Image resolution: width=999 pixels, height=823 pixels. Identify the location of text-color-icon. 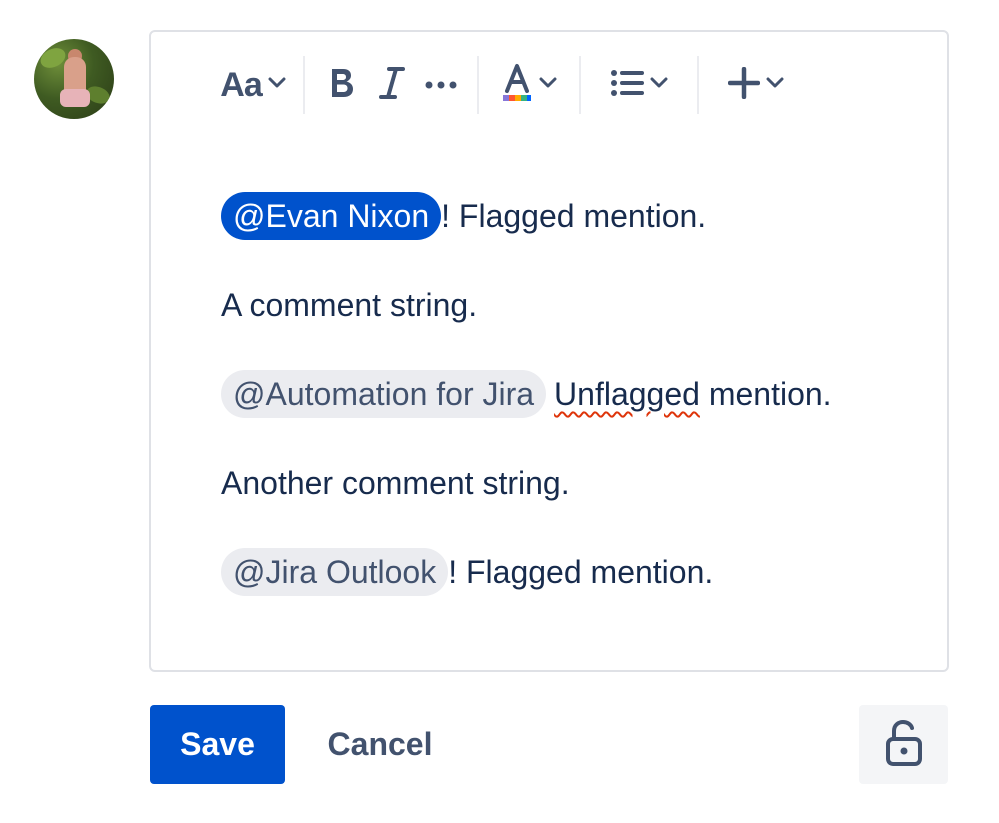
(517, 85).